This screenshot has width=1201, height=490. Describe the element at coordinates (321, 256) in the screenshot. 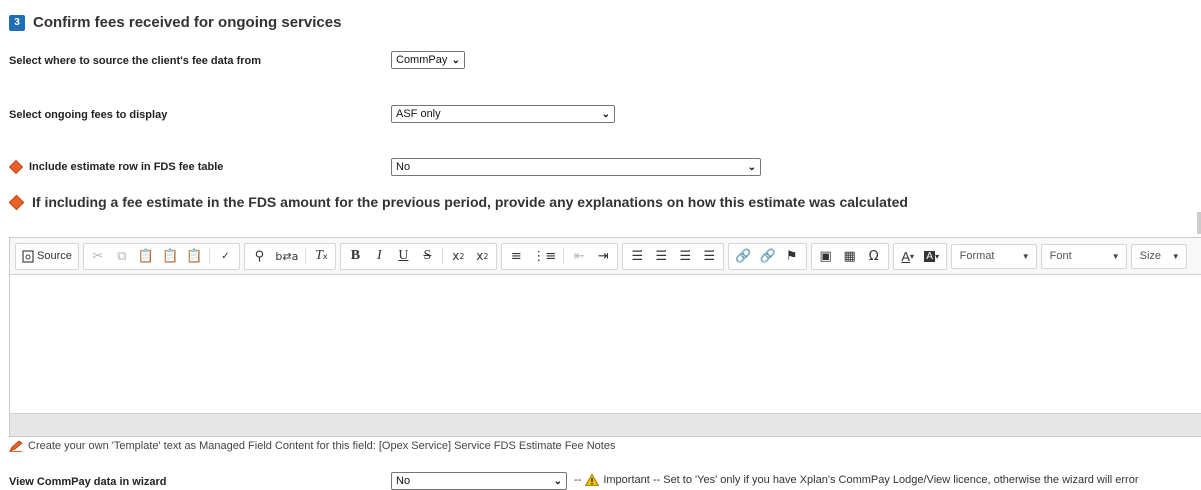

I see `remove-format-icon: Tx` at that location.